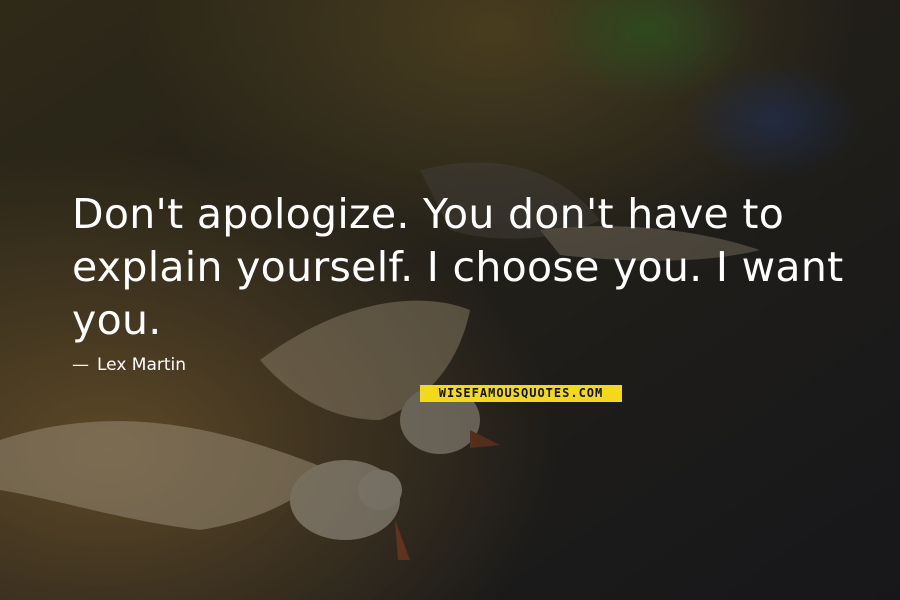  I want to click on watermark-text: WISEFAMOUSQUOTES.COM, so click(521, 393).